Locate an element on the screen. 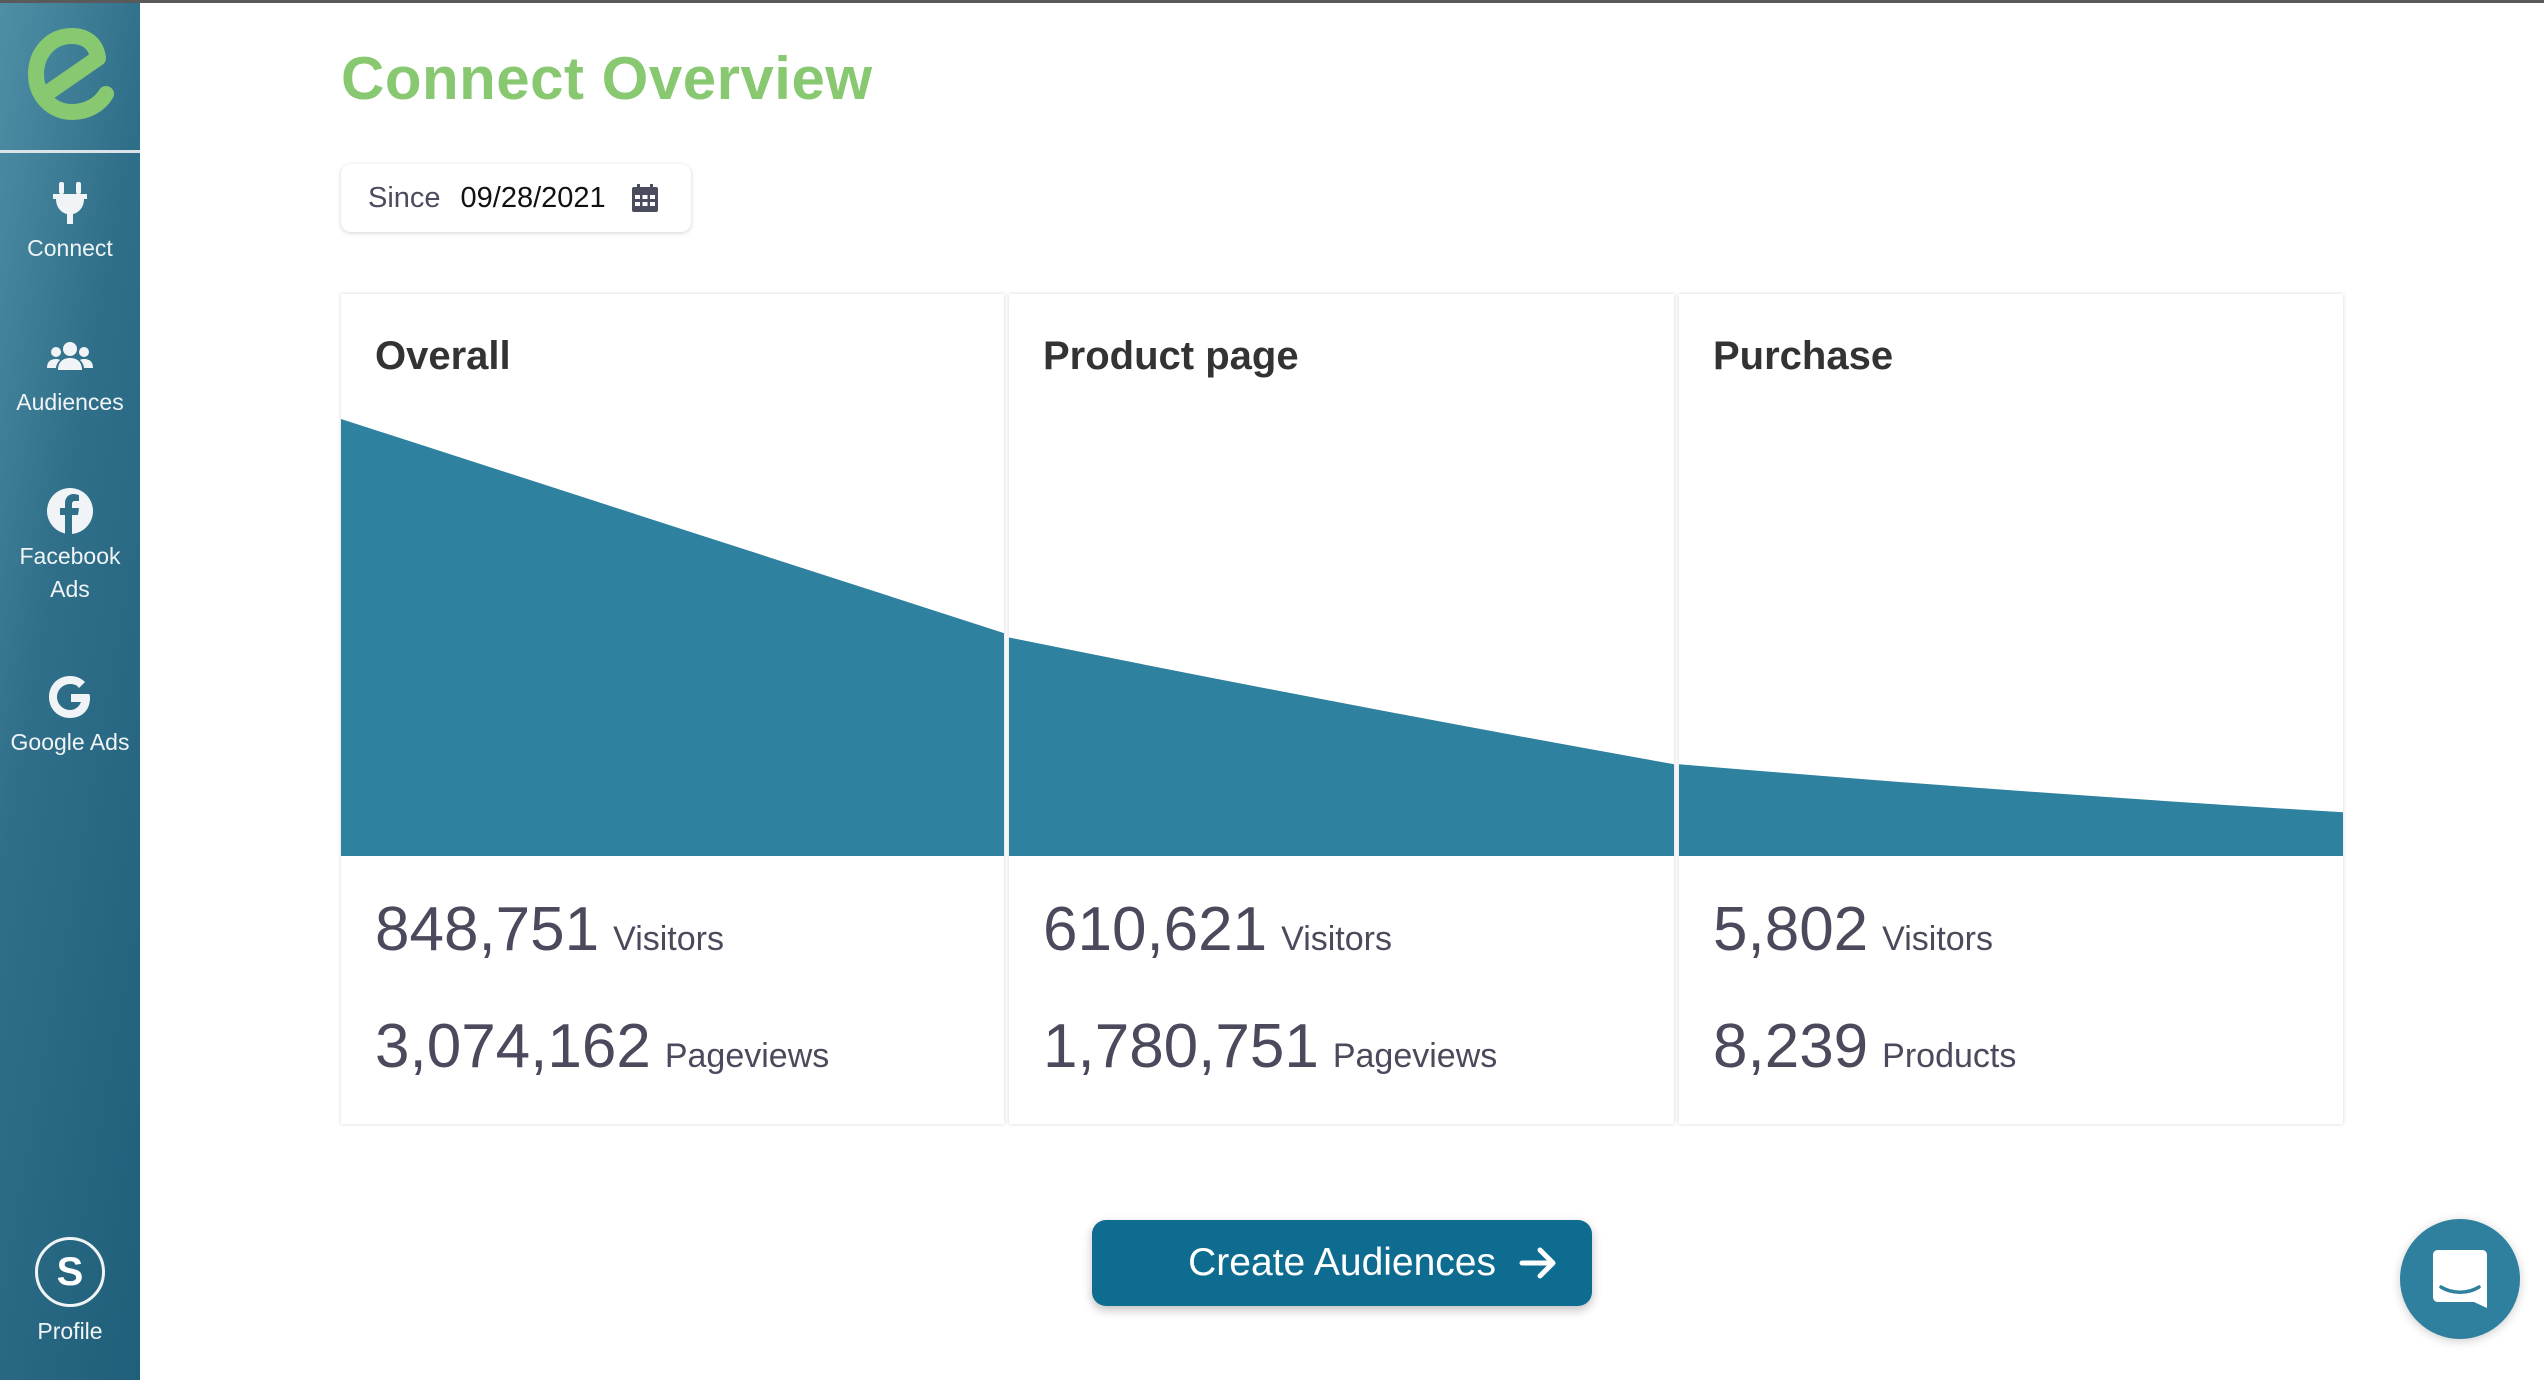 The width and height of the screenshot is (2544, 1380). stat-value: 610,621 is located at coordinates (1155, 929).